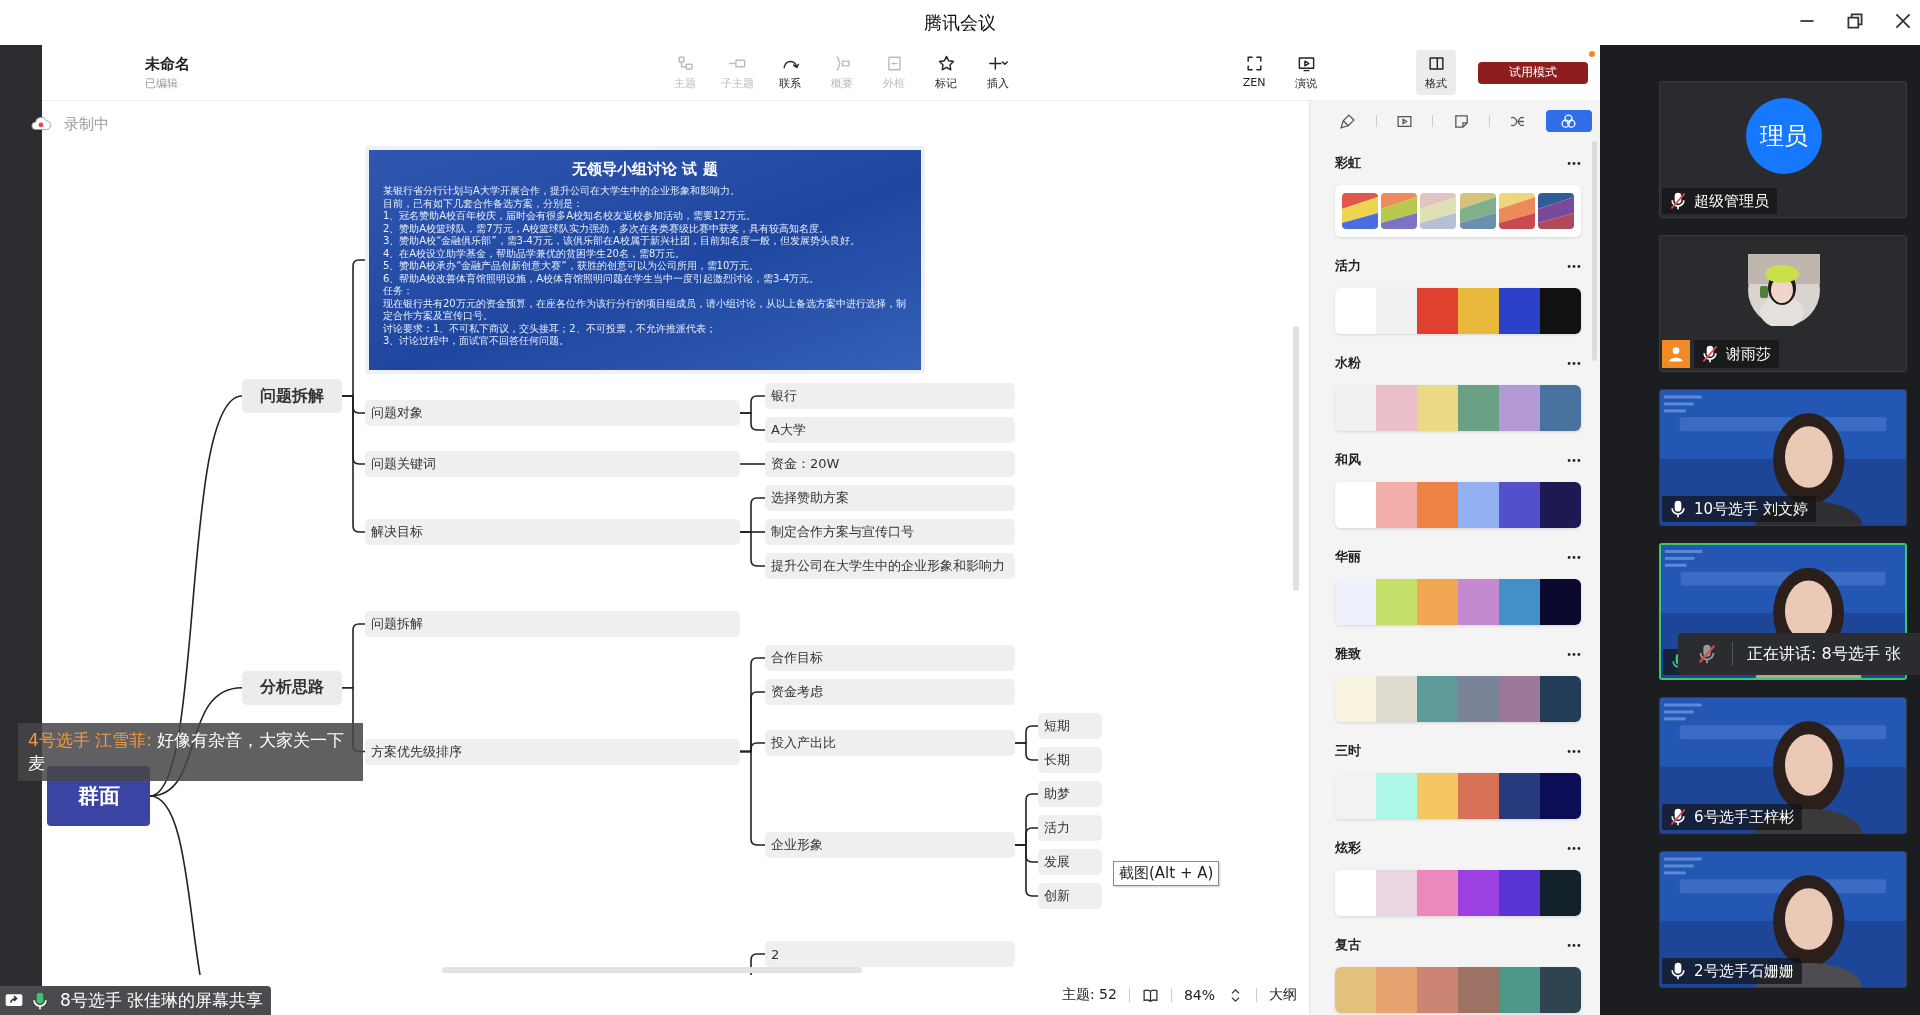 The width and height of the screenshot is (1920, 1015). I want to click on video-tile: 10号选手 刘文婷, so click(1783, 457).